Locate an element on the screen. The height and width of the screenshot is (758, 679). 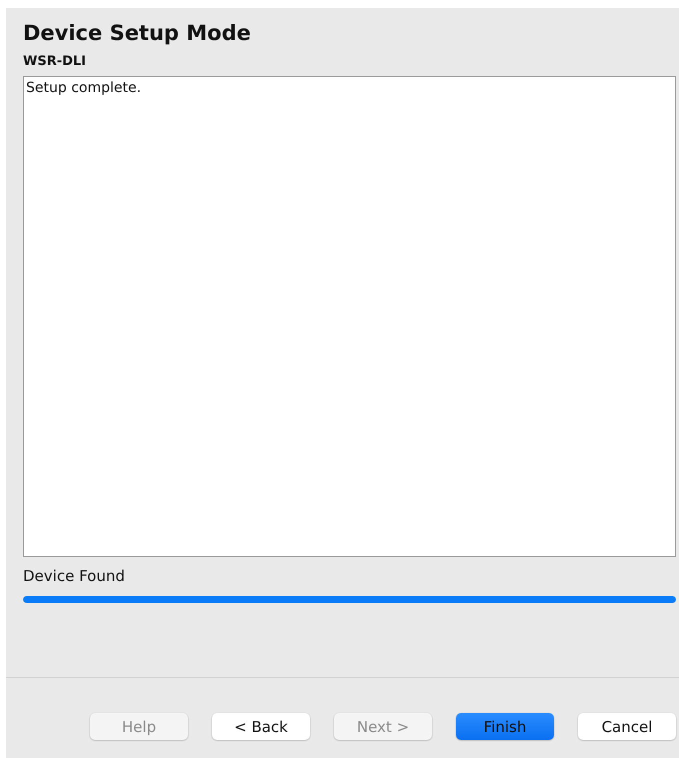
finish-button: Finish is located at coordinates (505, 726).